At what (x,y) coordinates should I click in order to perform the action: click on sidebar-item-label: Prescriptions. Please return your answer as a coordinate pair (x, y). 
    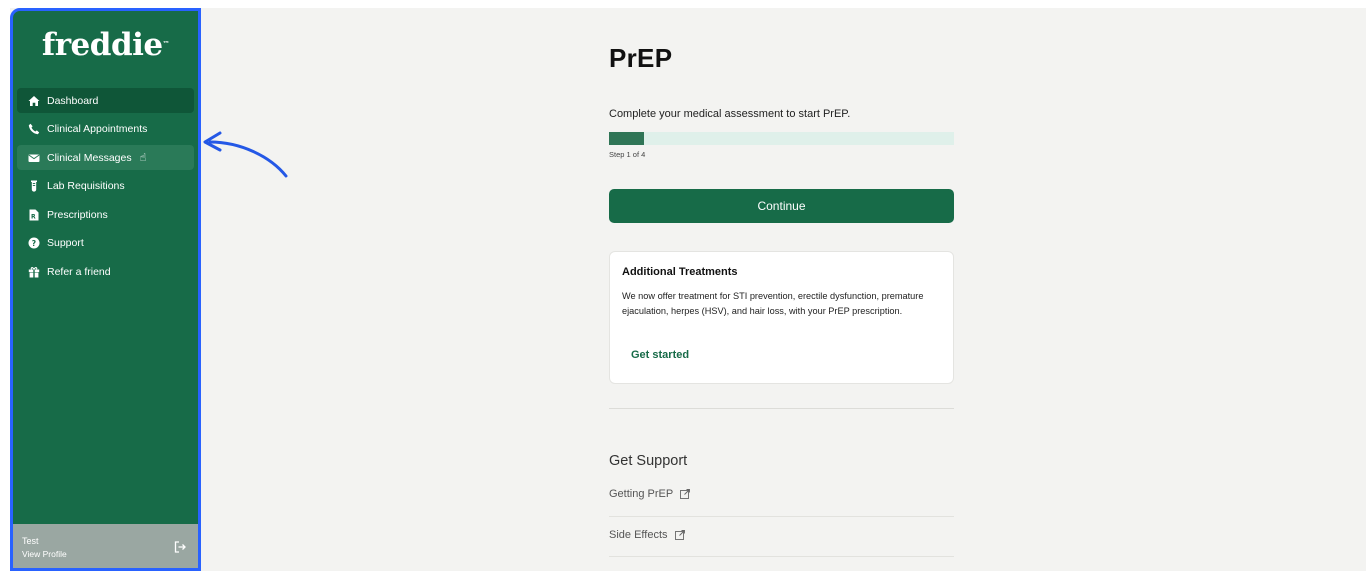
    Looking at the image, I should click on (77, 214).